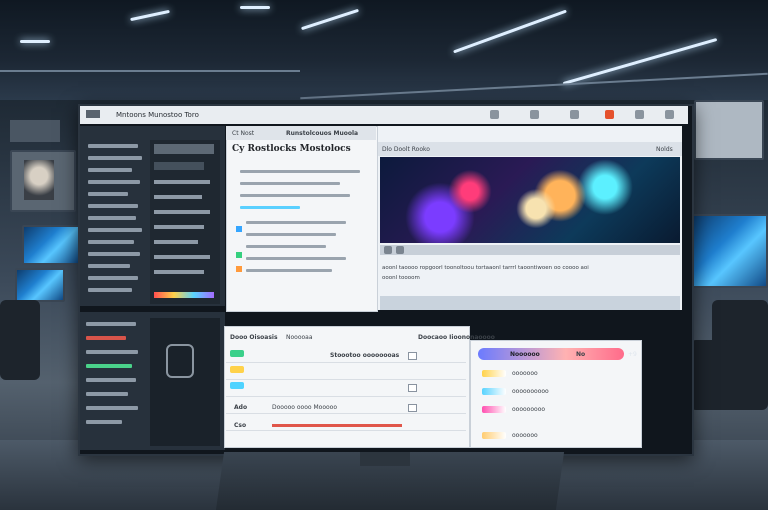 This screenshot has height=510, width=768. Describe the element at coordinates (270, 207) in the screenshot. I see `text-line-highlight` at that location.